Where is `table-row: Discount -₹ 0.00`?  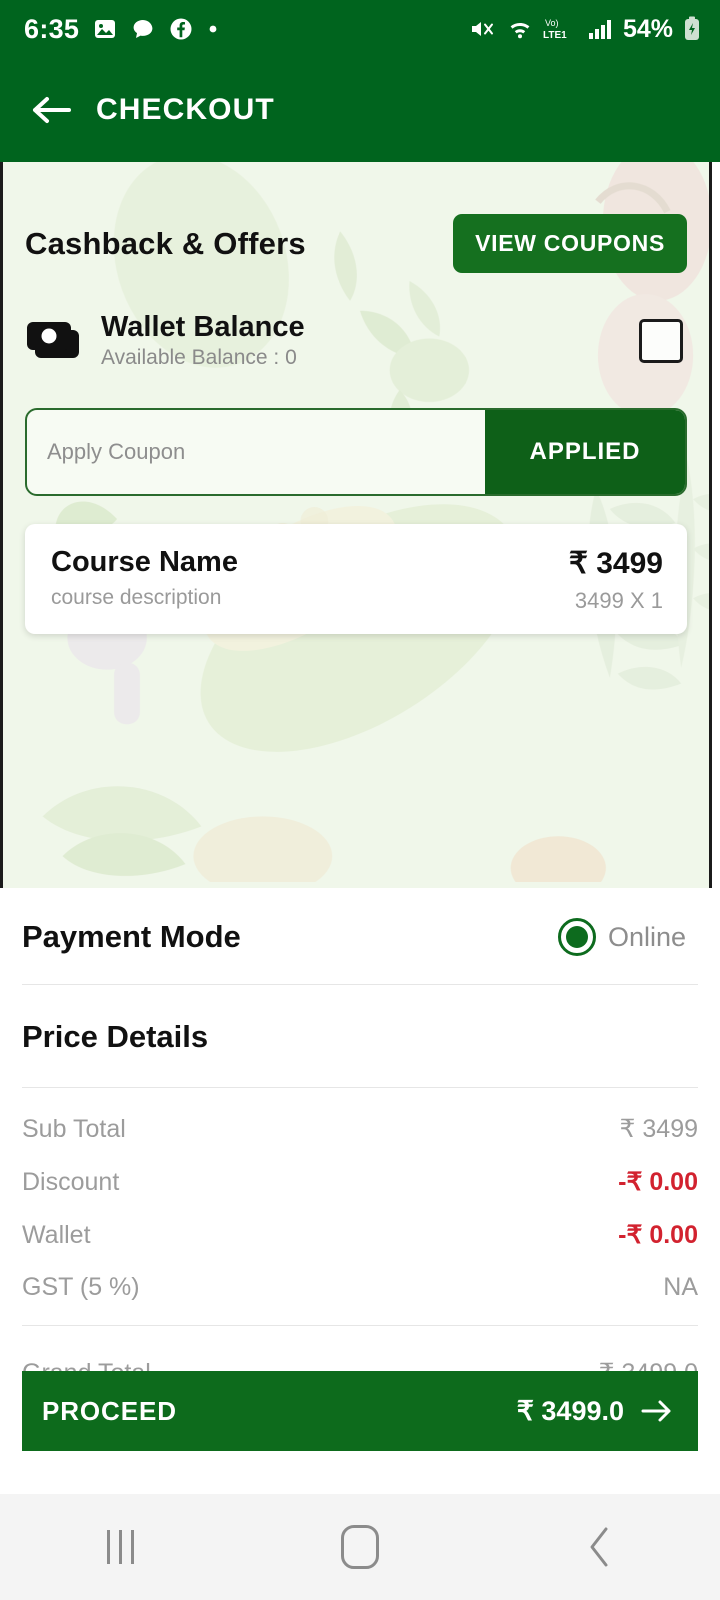
table-row: Discount -₹ 0.00 is located at coordinates (360, 1182).